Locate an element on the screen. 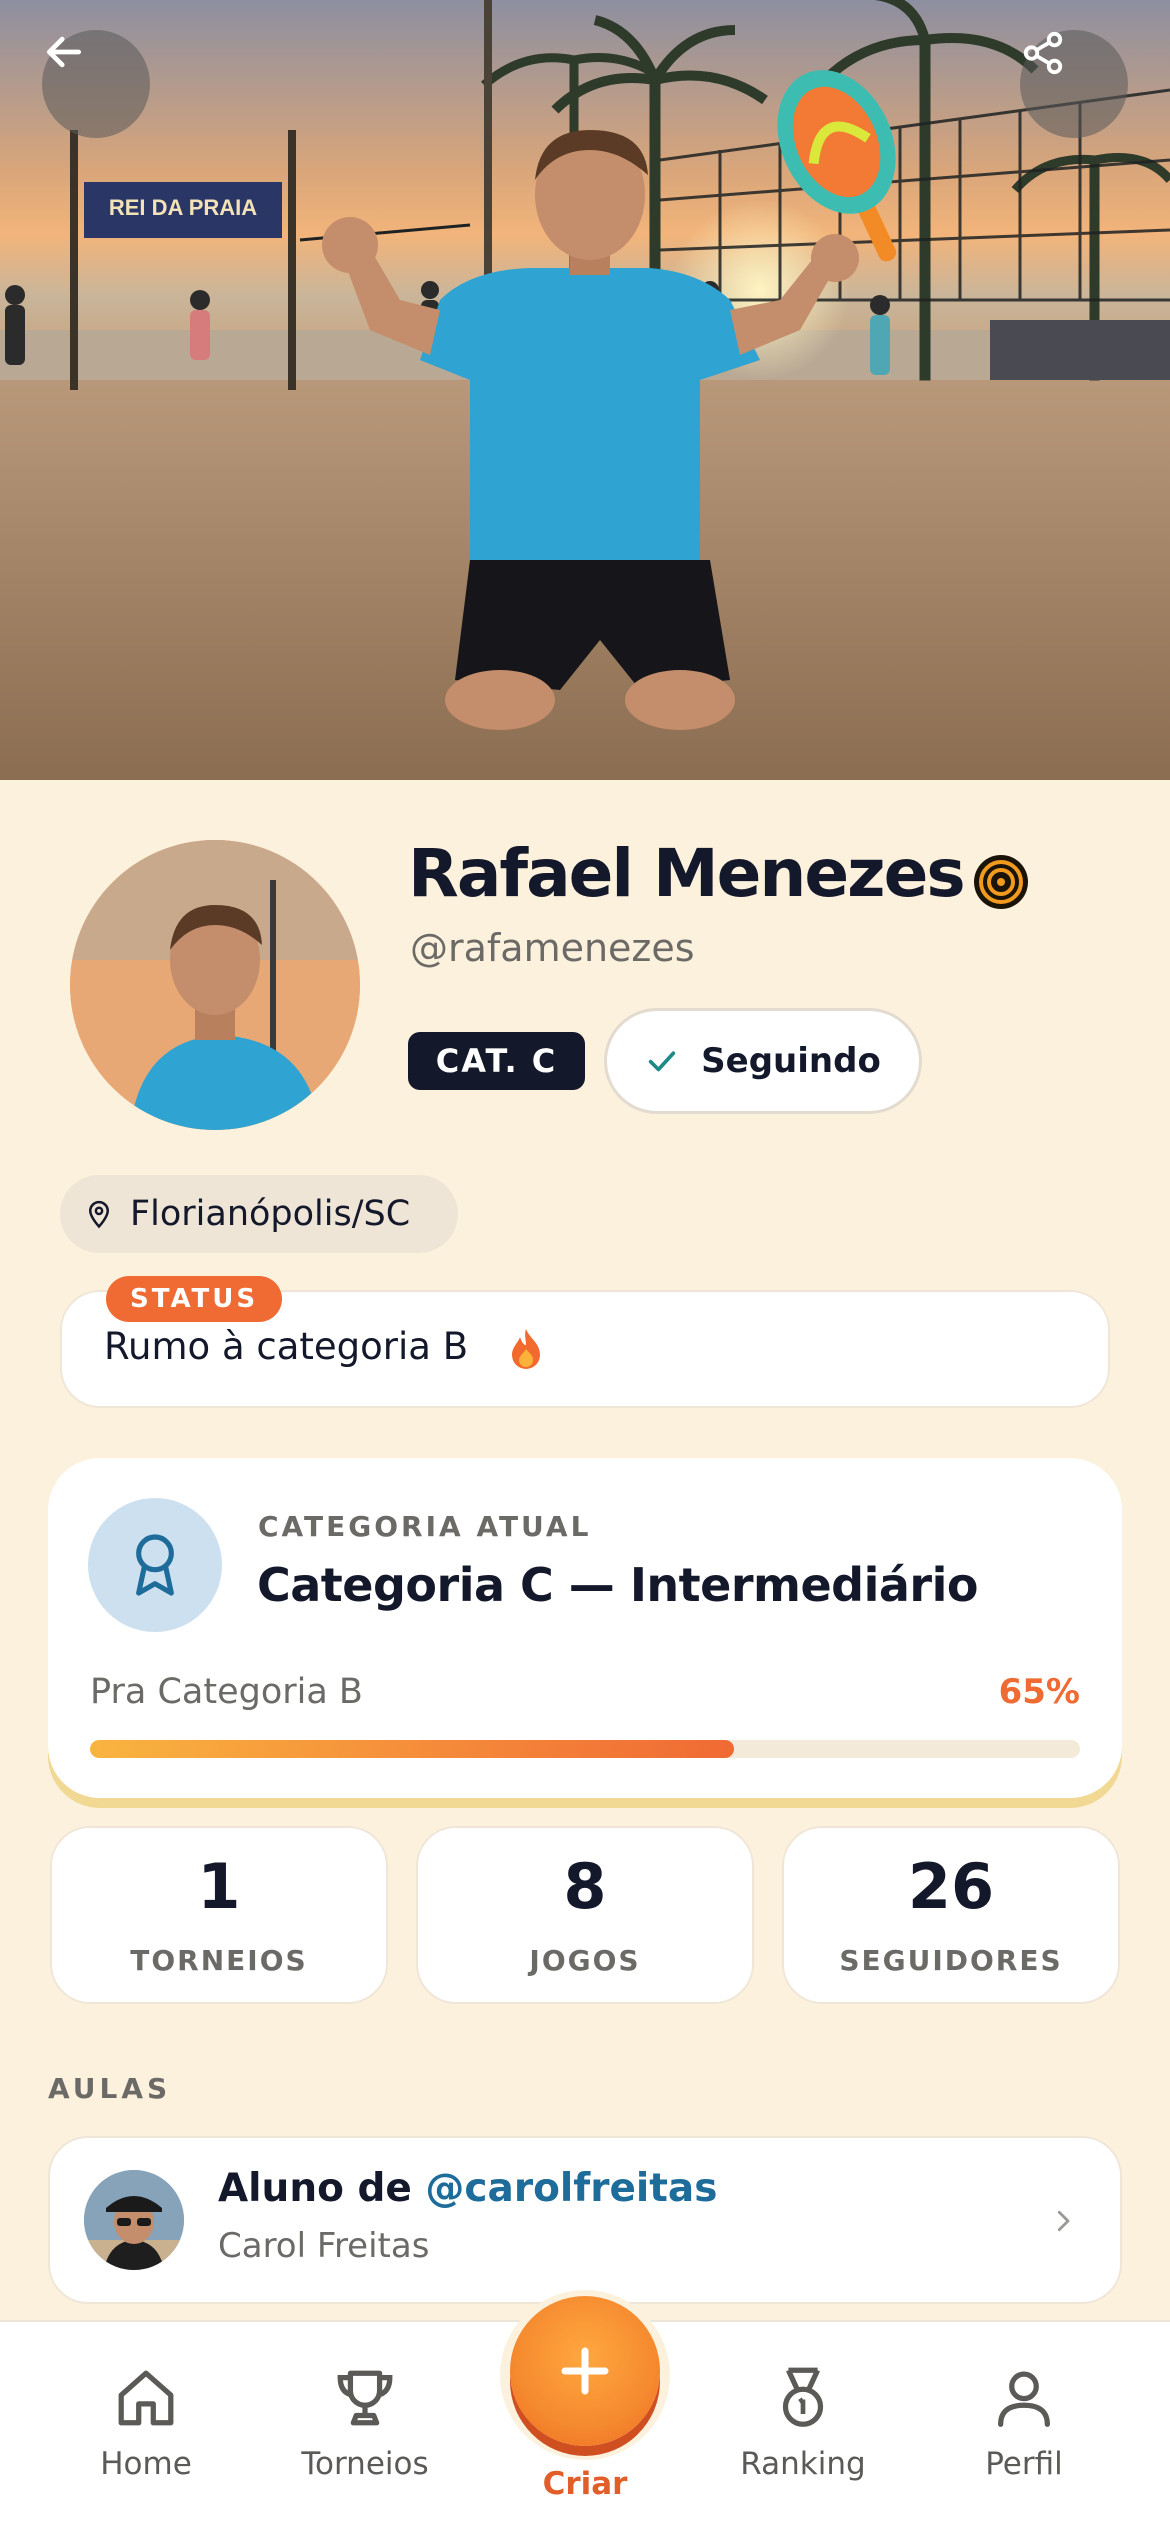 The height and width of the screenshot is (2535, 1170). profile-handle: @rafamenezes is located at coordinates (552, 948).